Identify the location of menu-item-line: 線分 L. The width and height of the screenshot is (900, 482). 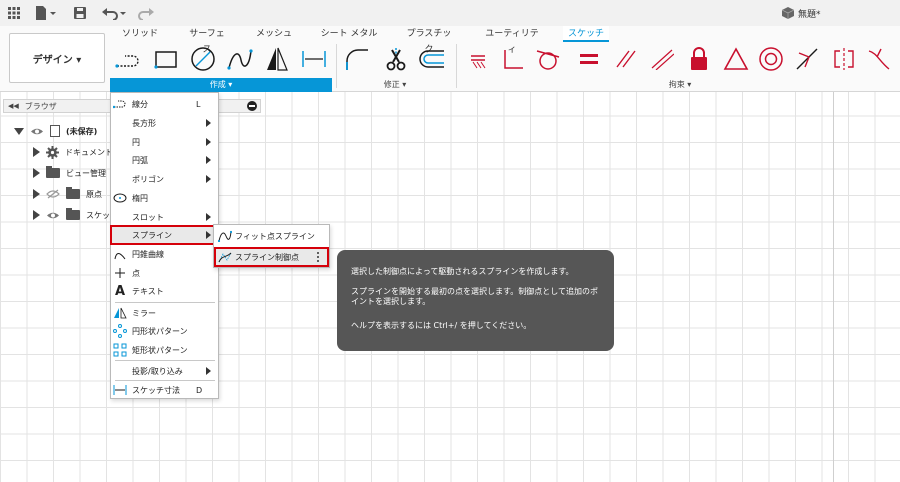
(164, 104).